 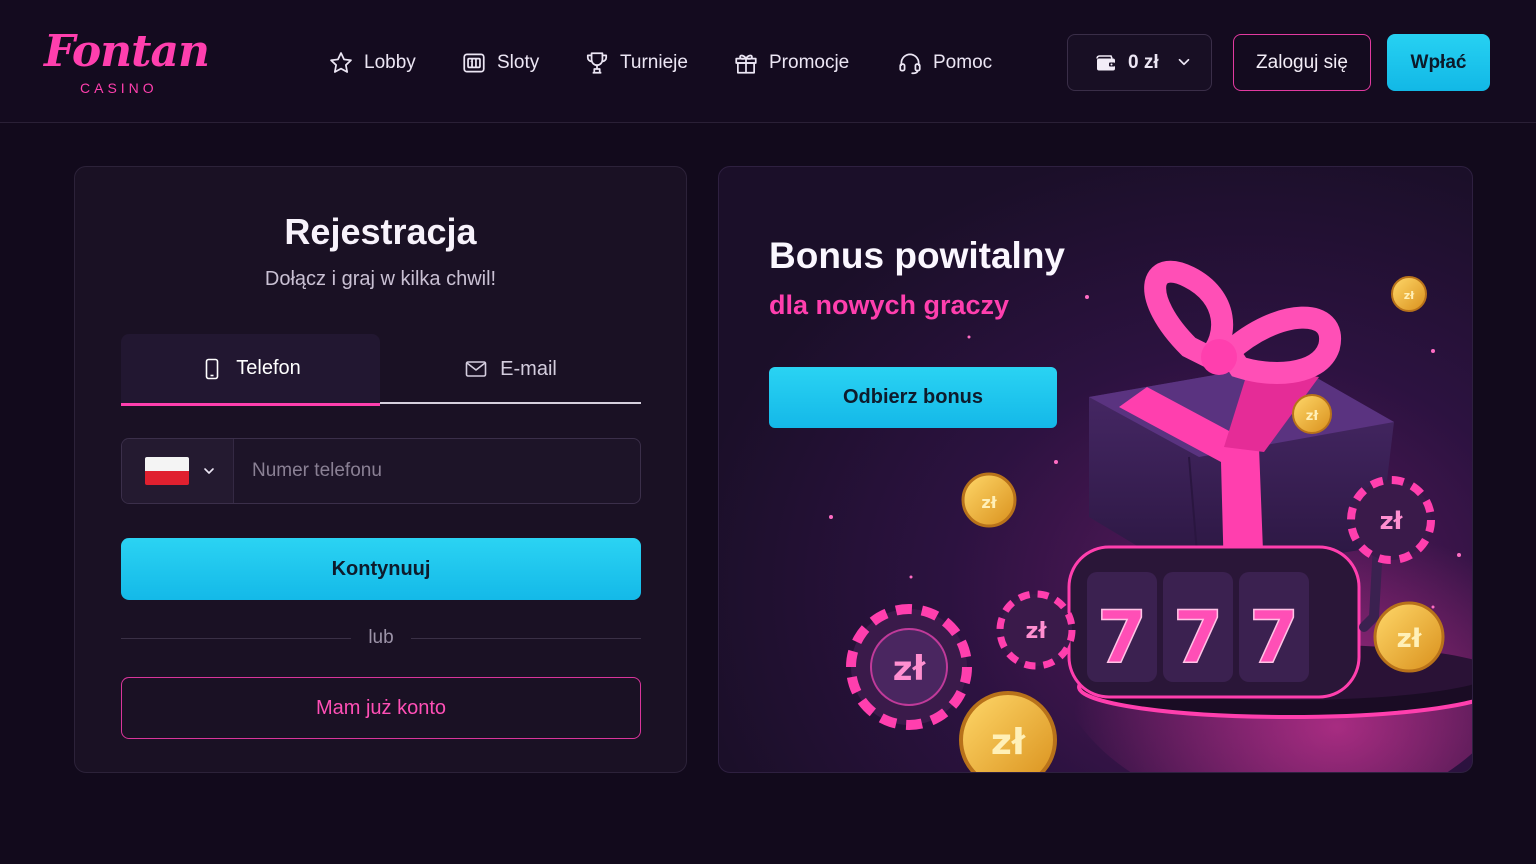 I want to click on gold-coin-top-2: zł, so click(x=1409, y=294).